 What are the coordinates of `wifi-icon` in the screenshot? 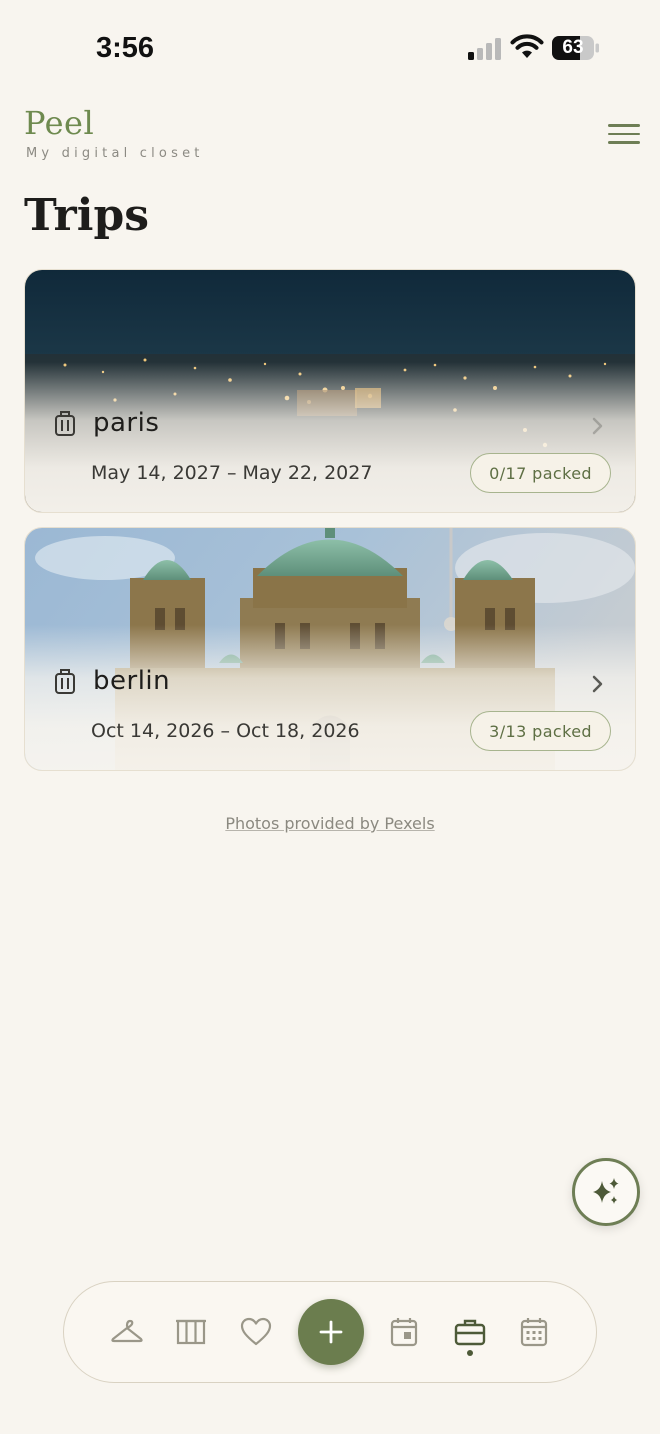 It's located at (527, 46).